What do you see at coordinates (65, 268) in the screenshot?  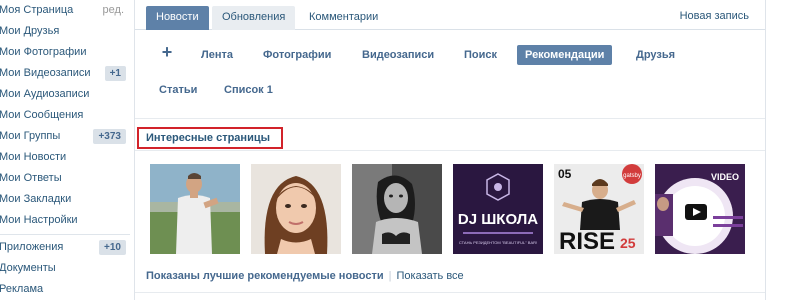 I see `sidebar-item-documents: Документы` at bounding box center [65, 268].